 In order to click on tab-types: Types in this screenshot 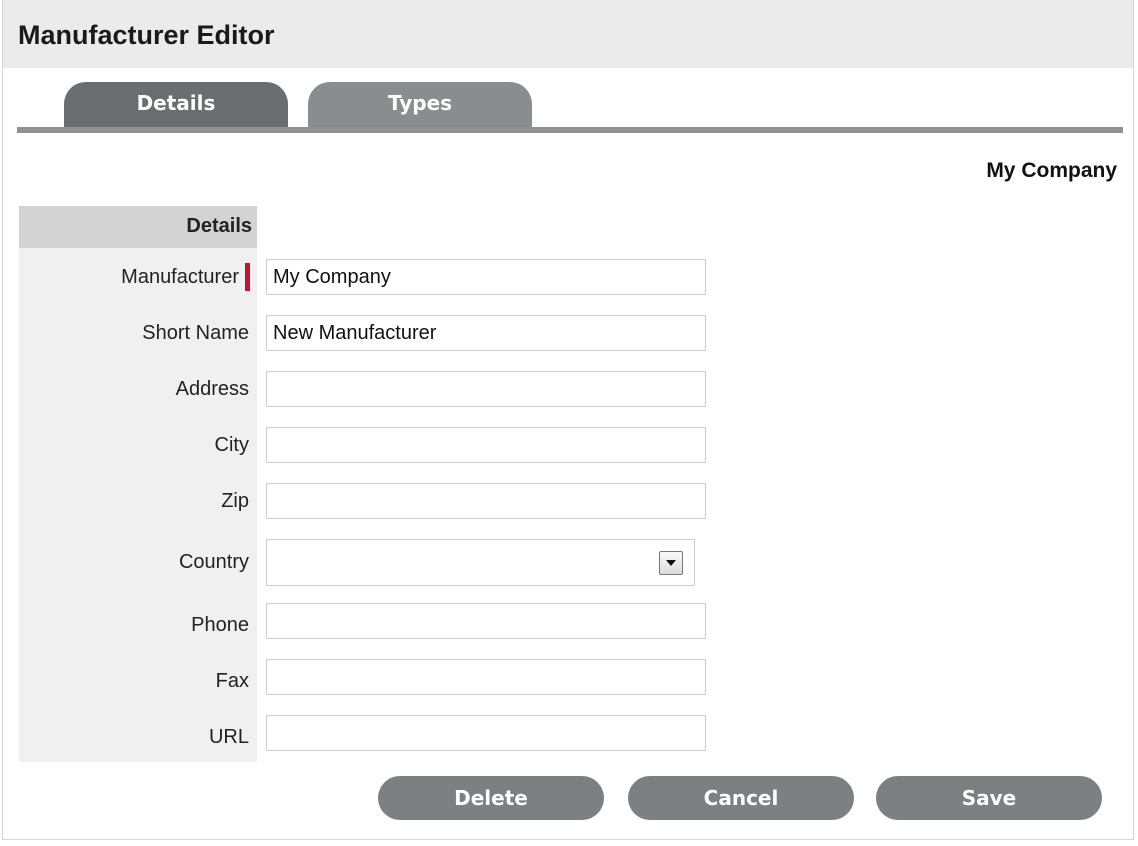, I will do `click(420, 105)`.